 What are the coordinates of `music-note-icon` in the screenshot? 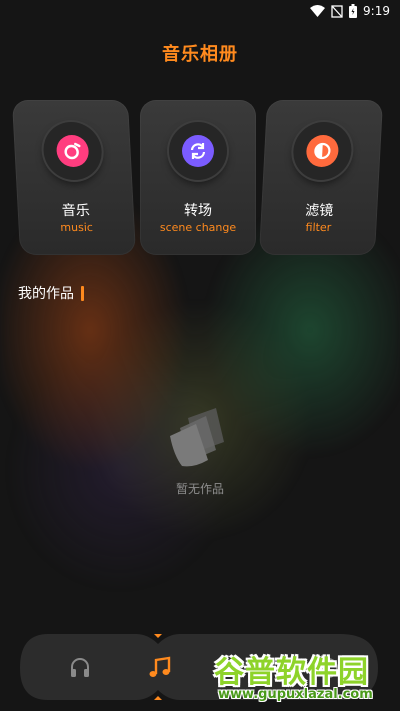 It's located at (160, 666).